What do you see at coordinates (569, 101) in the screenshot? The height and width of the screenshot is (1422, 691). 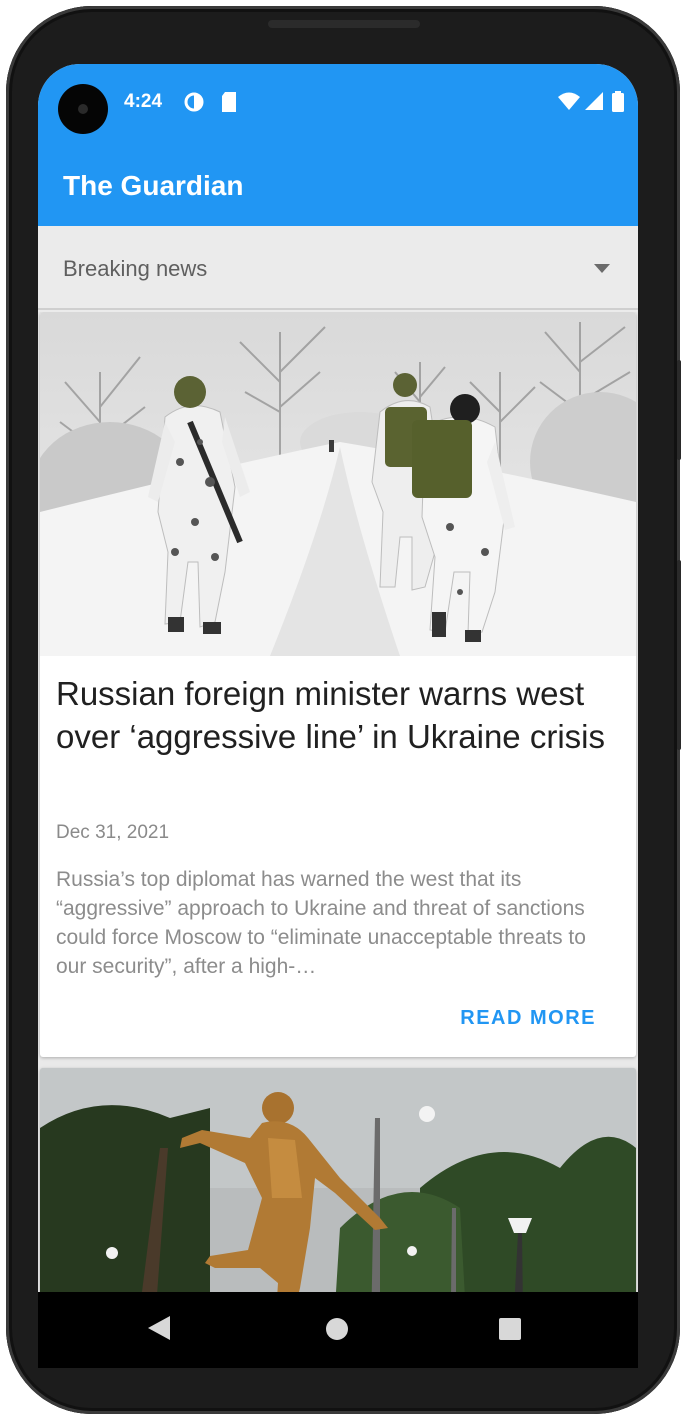 I see `wifi-icon` at bounding box center [569, 101].